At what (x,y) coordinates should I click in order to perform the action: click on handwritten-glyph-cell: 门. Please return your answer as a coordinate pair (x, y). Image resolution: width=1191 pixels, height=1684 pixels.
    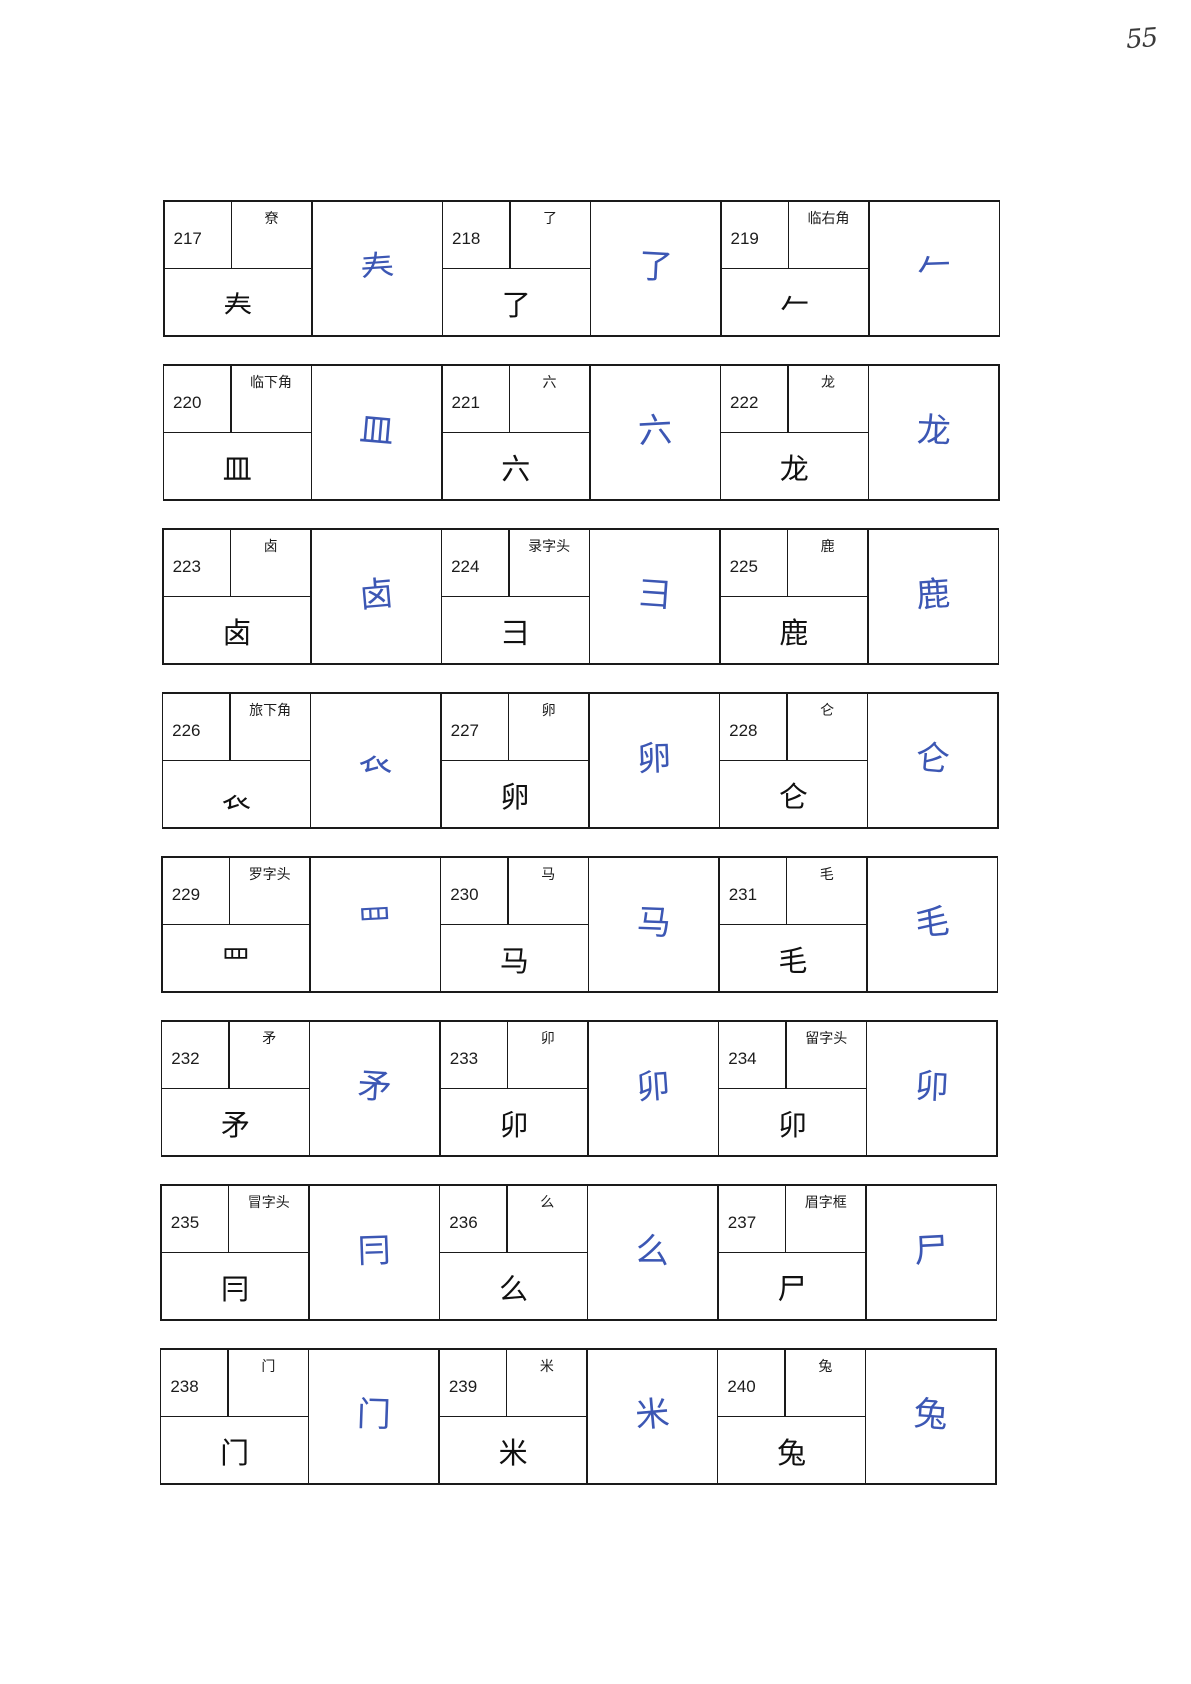
    Looking at the image, I should click on (374, 1416).